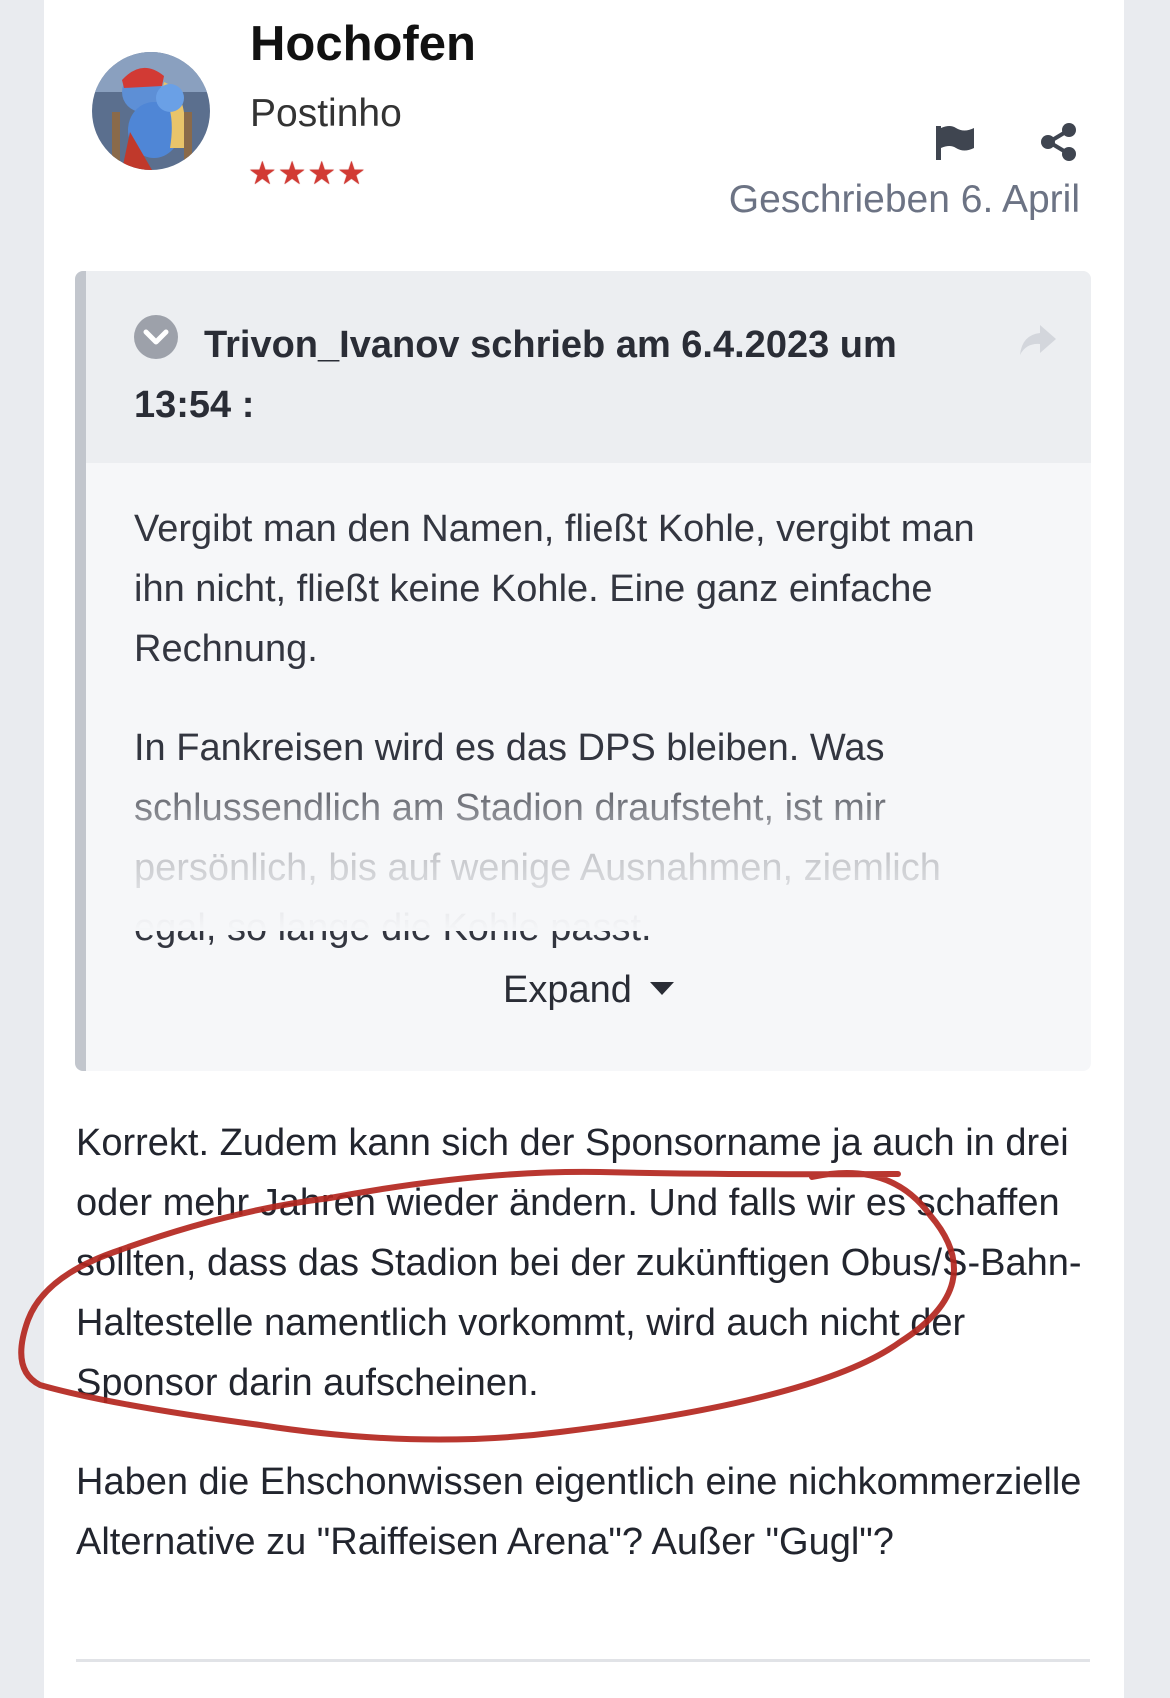 Image resolution: width=1170 pixels, height=1698 pixels. I want to click on rank-stars: ★★★★, so click(307, 173).